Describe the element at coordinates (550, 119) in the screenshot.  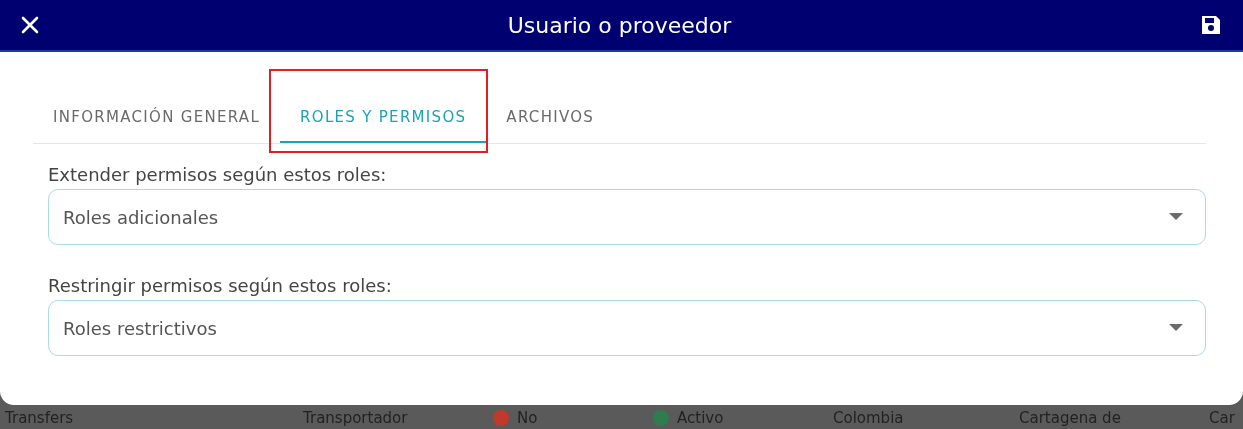
I see `tab: ARCHIVOS` at that location.